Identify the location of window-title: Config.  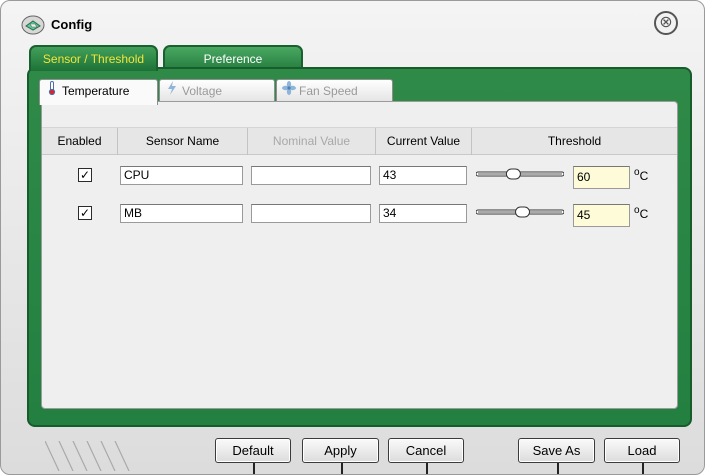
(72, 24).